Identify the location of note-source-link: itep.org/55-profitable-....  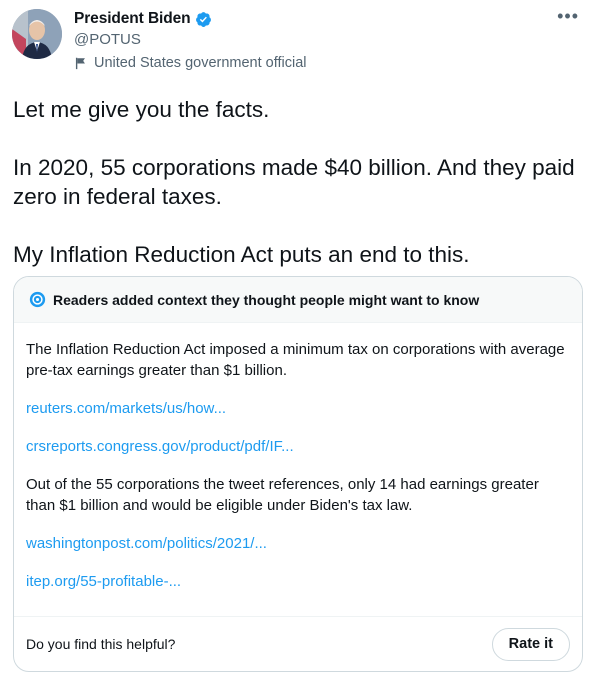
(296, 581).